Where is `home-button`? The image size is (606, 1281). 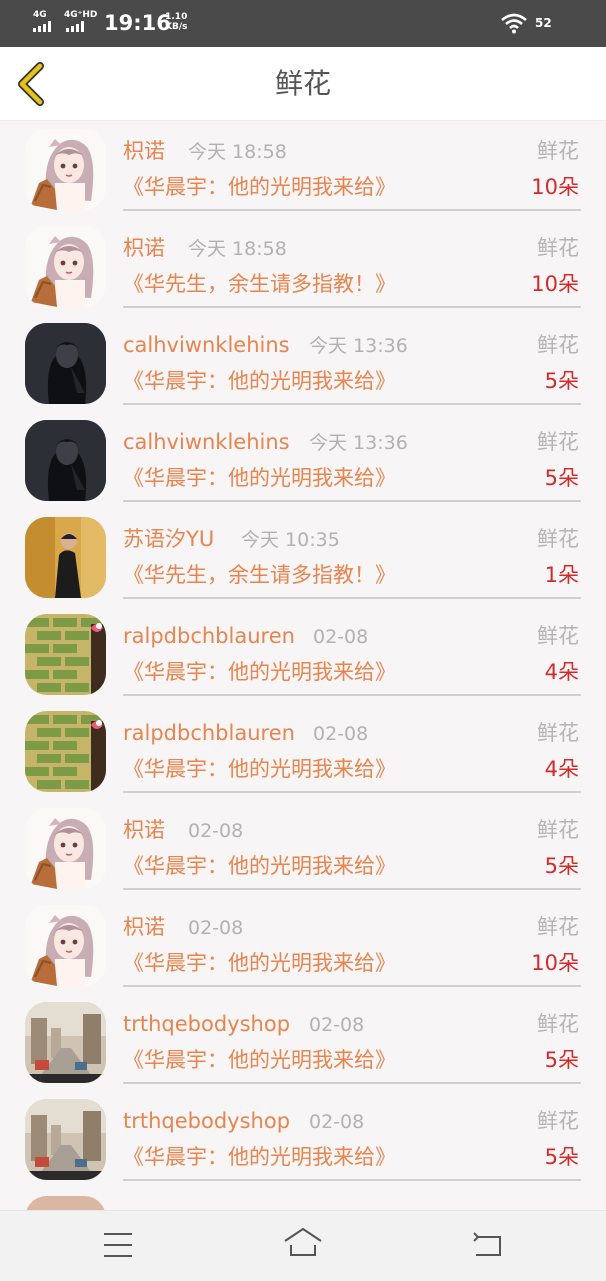
home-button is located at coordinates (303, 1245).